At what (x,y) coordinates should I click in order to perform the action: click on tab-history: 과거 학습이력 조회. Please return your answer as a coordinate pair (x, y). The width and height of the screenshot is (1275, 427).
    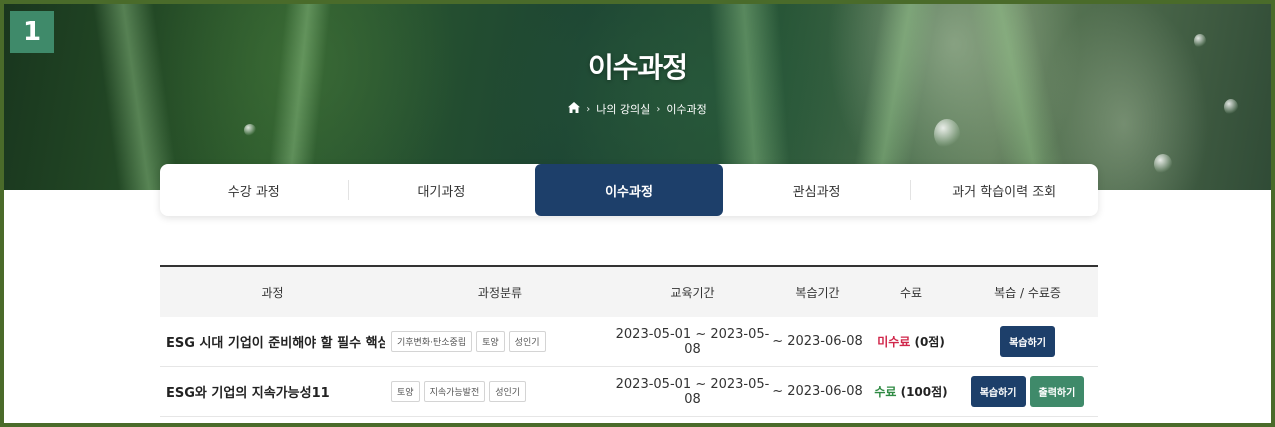
    Looking at the image, I should click on (1004, 190).